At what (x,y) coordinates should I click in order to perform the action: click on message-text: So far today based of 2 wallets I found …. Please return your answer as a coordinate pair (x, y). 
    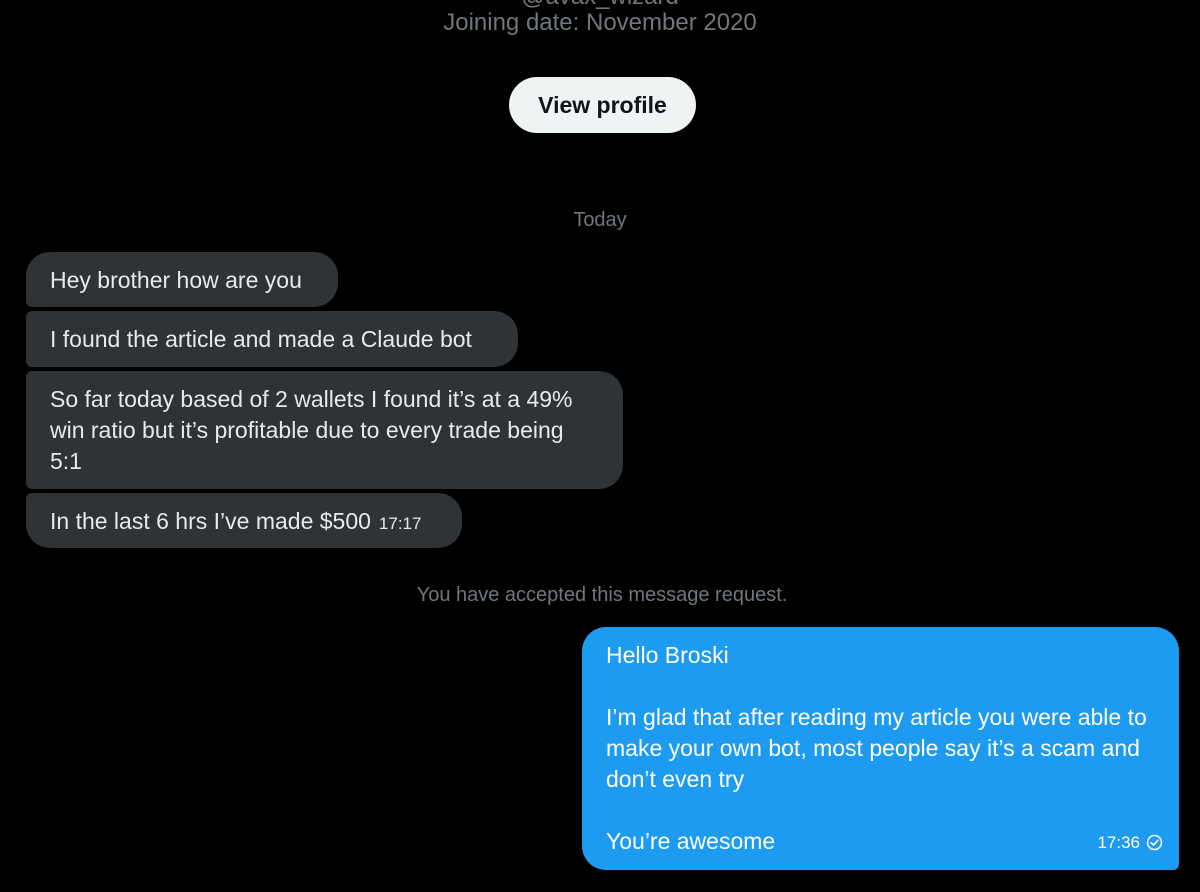
    Looking at the image, I should click on (311, 430).